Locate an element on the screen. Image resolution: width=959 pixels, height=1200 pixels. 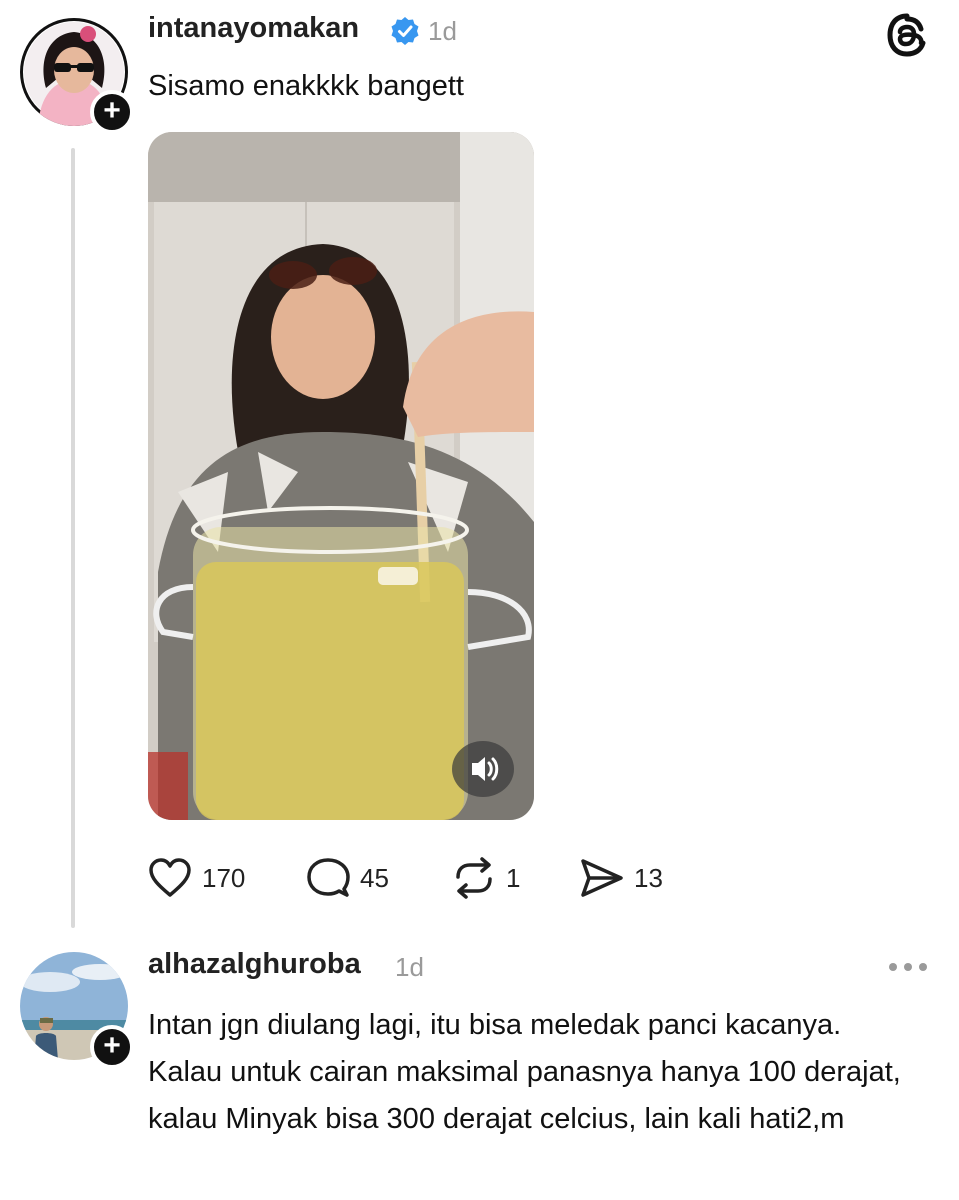
like-button: 170 is located at coordinates (196, 878).